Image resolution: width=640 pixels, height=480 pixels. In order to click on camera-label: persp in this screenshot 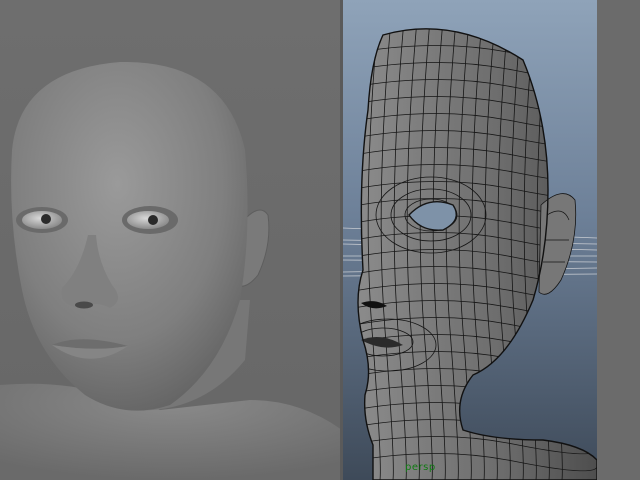, I will do `click(420, 467)`.